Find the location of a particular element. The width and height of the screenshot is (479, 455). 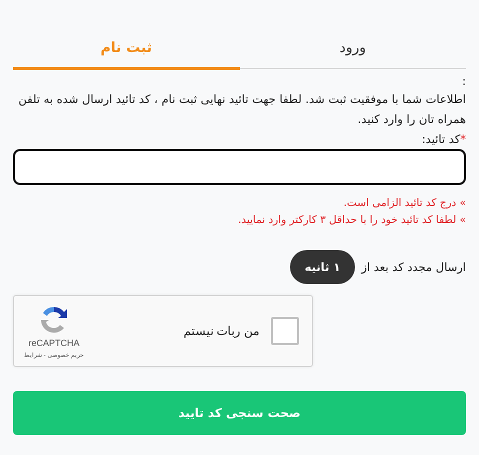

error-message: » درج کد تائید الزامی است. is located at coordinates (404, 203).